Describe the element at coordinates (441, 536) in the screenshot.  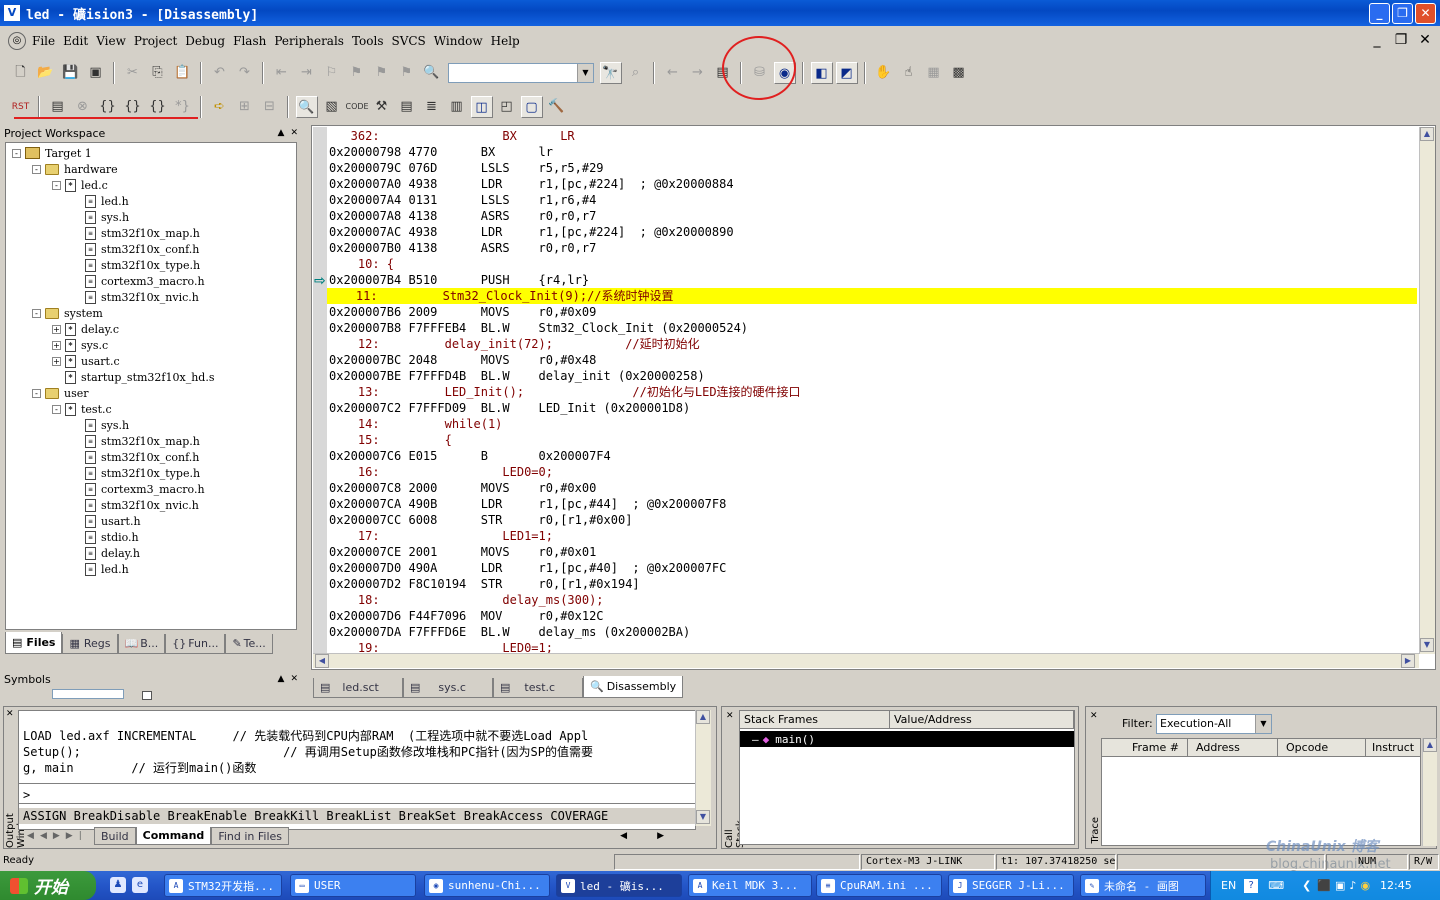
I see `source-line: 17: LED1=1;` at that location.